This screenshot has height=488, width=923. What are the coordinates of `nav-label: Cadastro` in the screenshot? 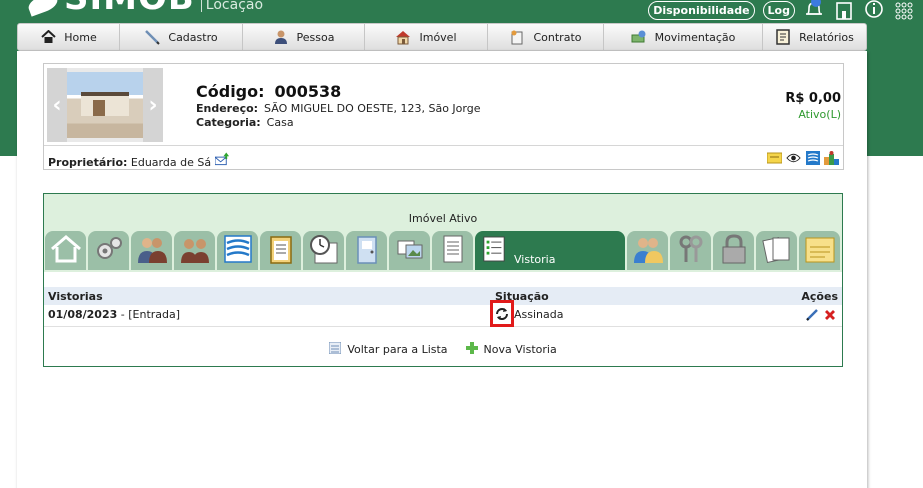 It's located at (193, 37).